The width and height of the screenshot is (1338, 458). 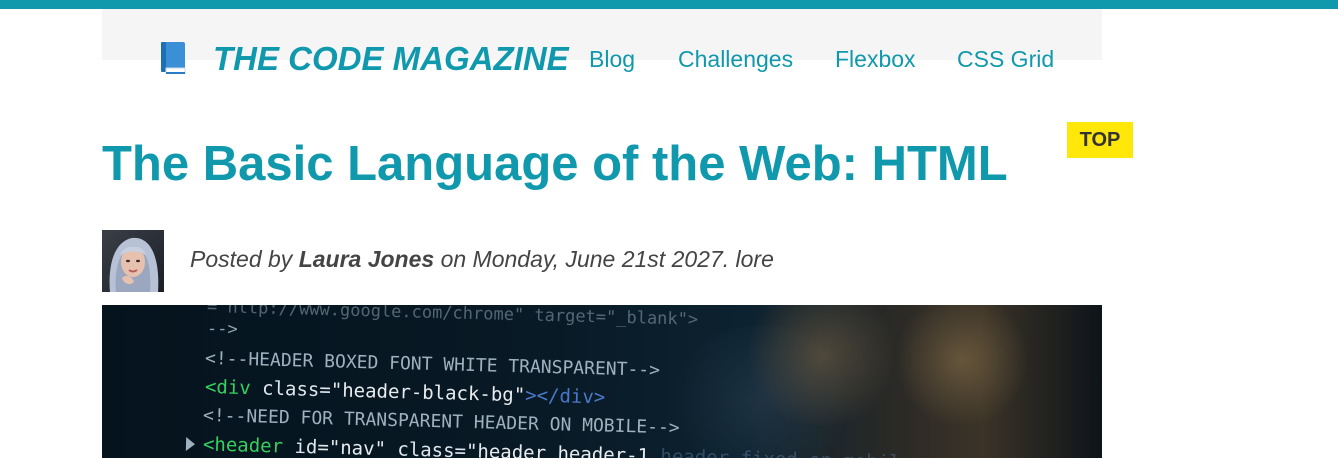 I want to click on brand-logo: THE CODE MAGAZINE, so click(x=391, y=59).